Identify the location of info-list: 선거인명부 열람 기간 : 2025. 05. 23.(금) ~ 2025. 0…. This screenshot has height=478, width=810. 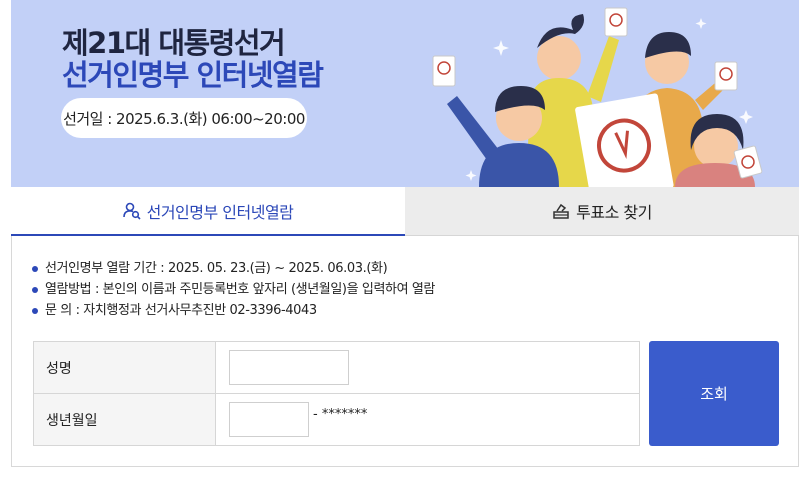
(233, 289).